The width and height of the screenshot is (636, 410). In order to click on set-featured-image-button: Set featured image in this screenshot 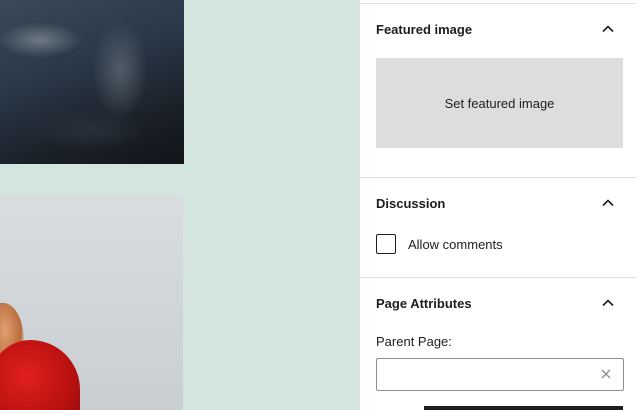, I will do `click(499, 103)`.